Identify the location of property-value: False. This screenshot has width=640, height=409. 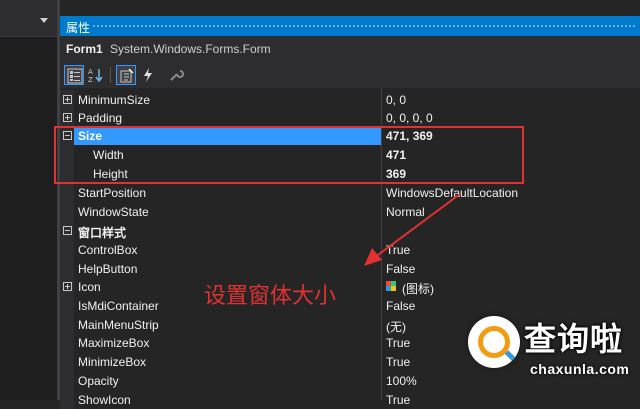
(400, 306).